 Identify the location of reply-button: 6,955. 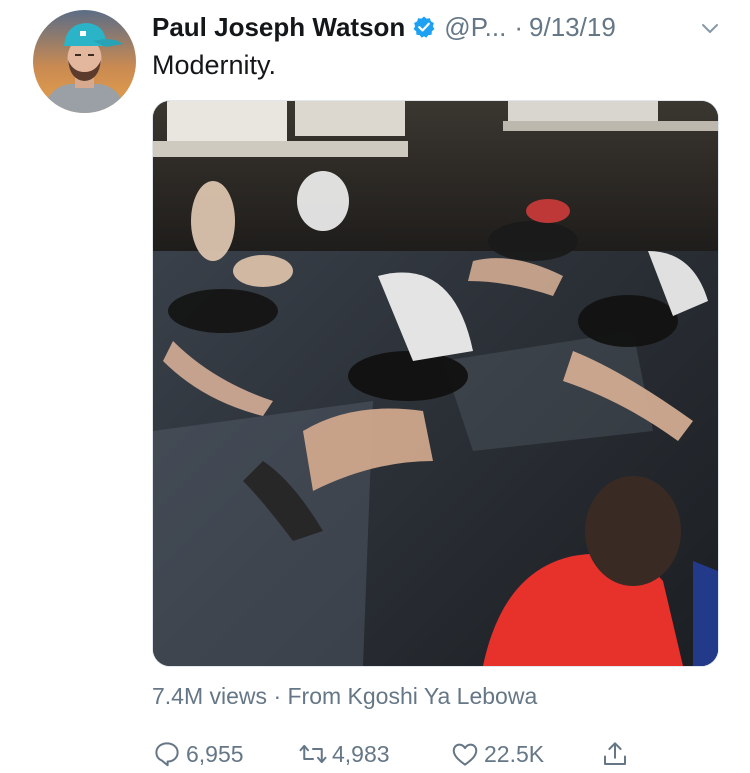
(198, 754).